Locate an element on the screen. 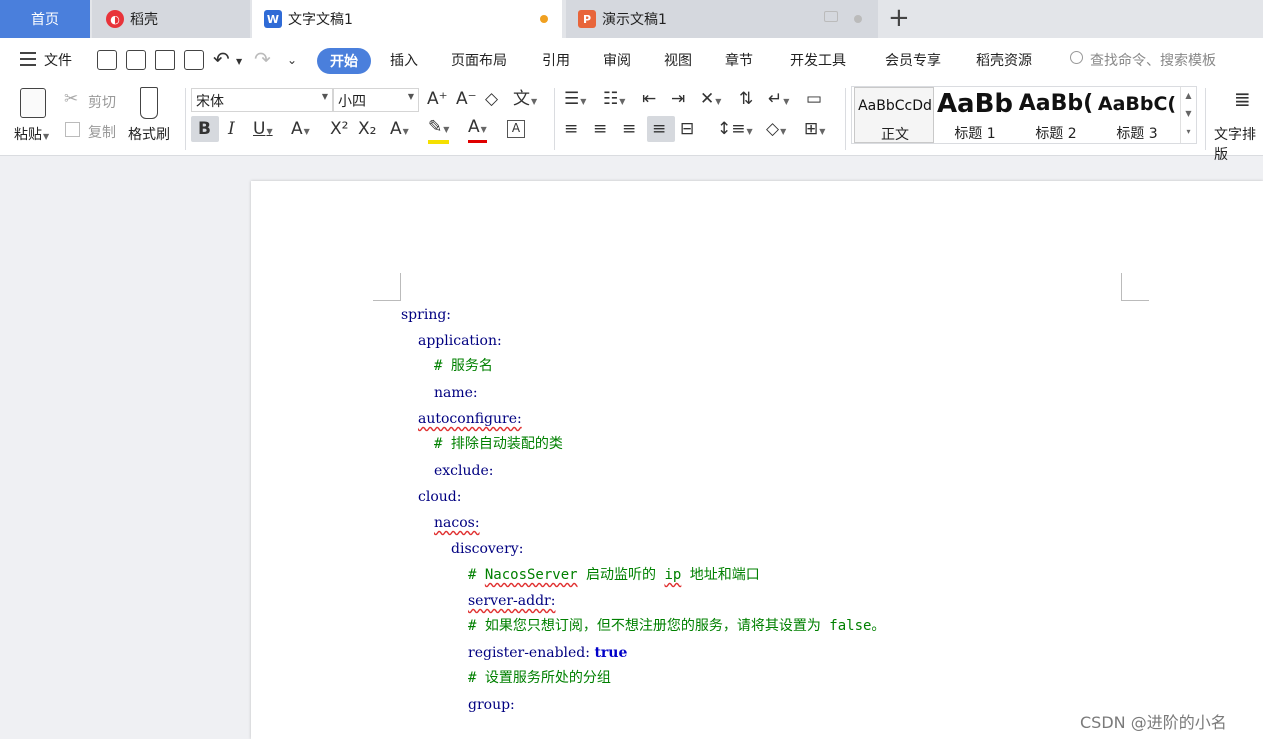 Image resolution: width=1263 pixels, height=739 pixels. save-icon is located at coordinates (107, 60).